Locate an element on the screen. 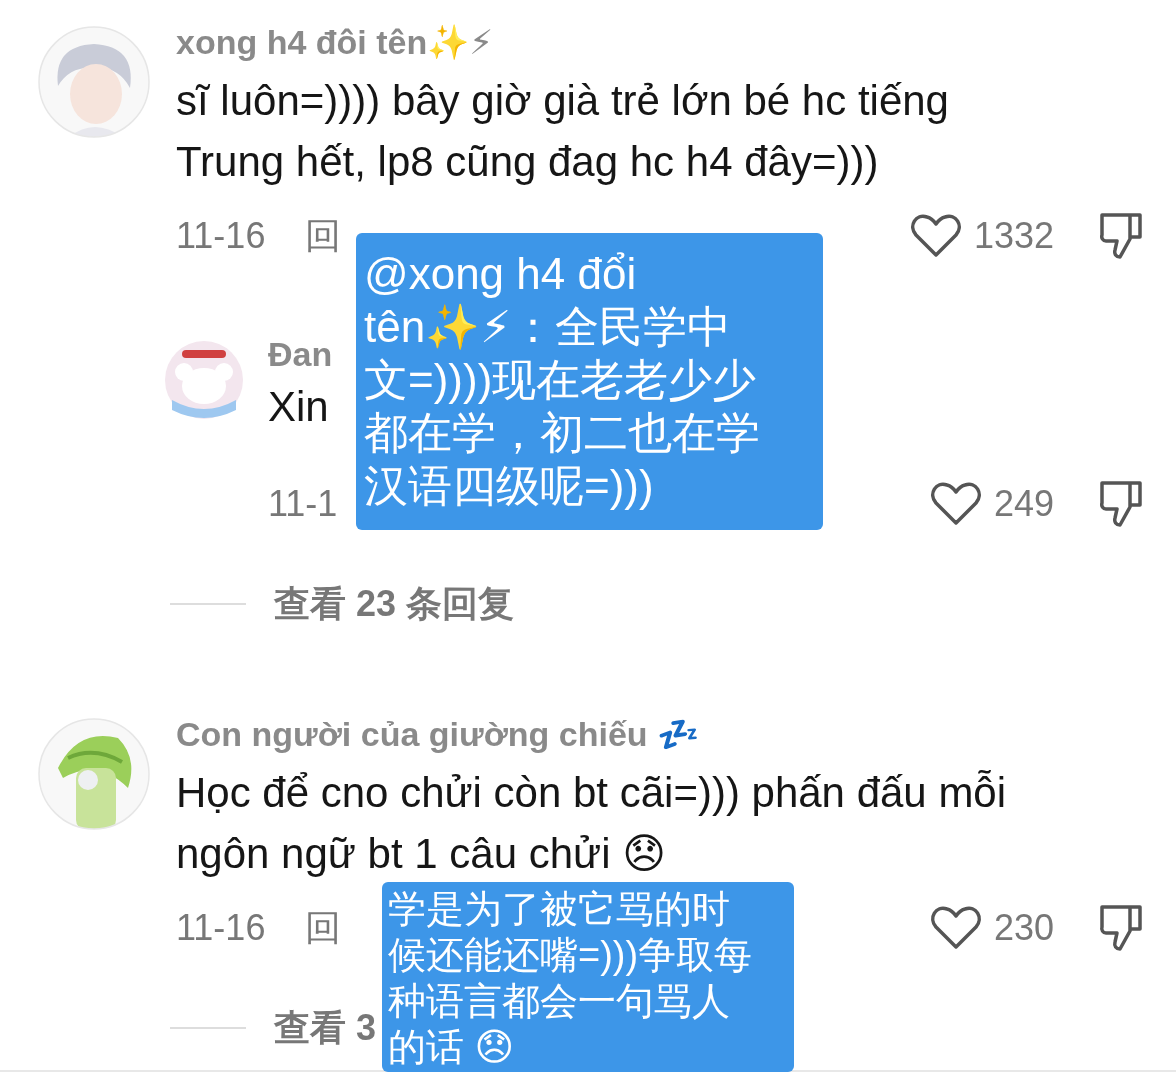 This screenshot has height=1080, width=1176. translation-text: 学是为了被它骂的时候还能还嘴=)))争取每种语言都会一句骂人的话 😞 is located at coordinates (570, 978).